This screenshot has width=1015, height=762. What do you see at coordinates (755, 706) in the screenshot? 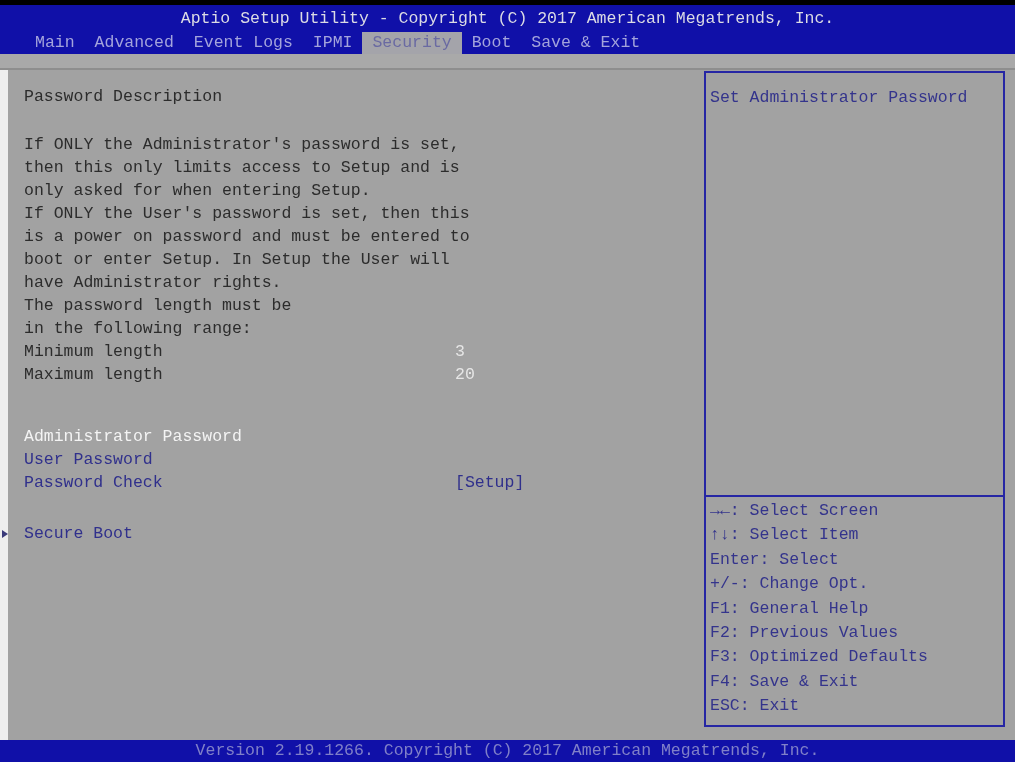
I see `key-hint: ESC: Exit` at bounding box center [755, 706].